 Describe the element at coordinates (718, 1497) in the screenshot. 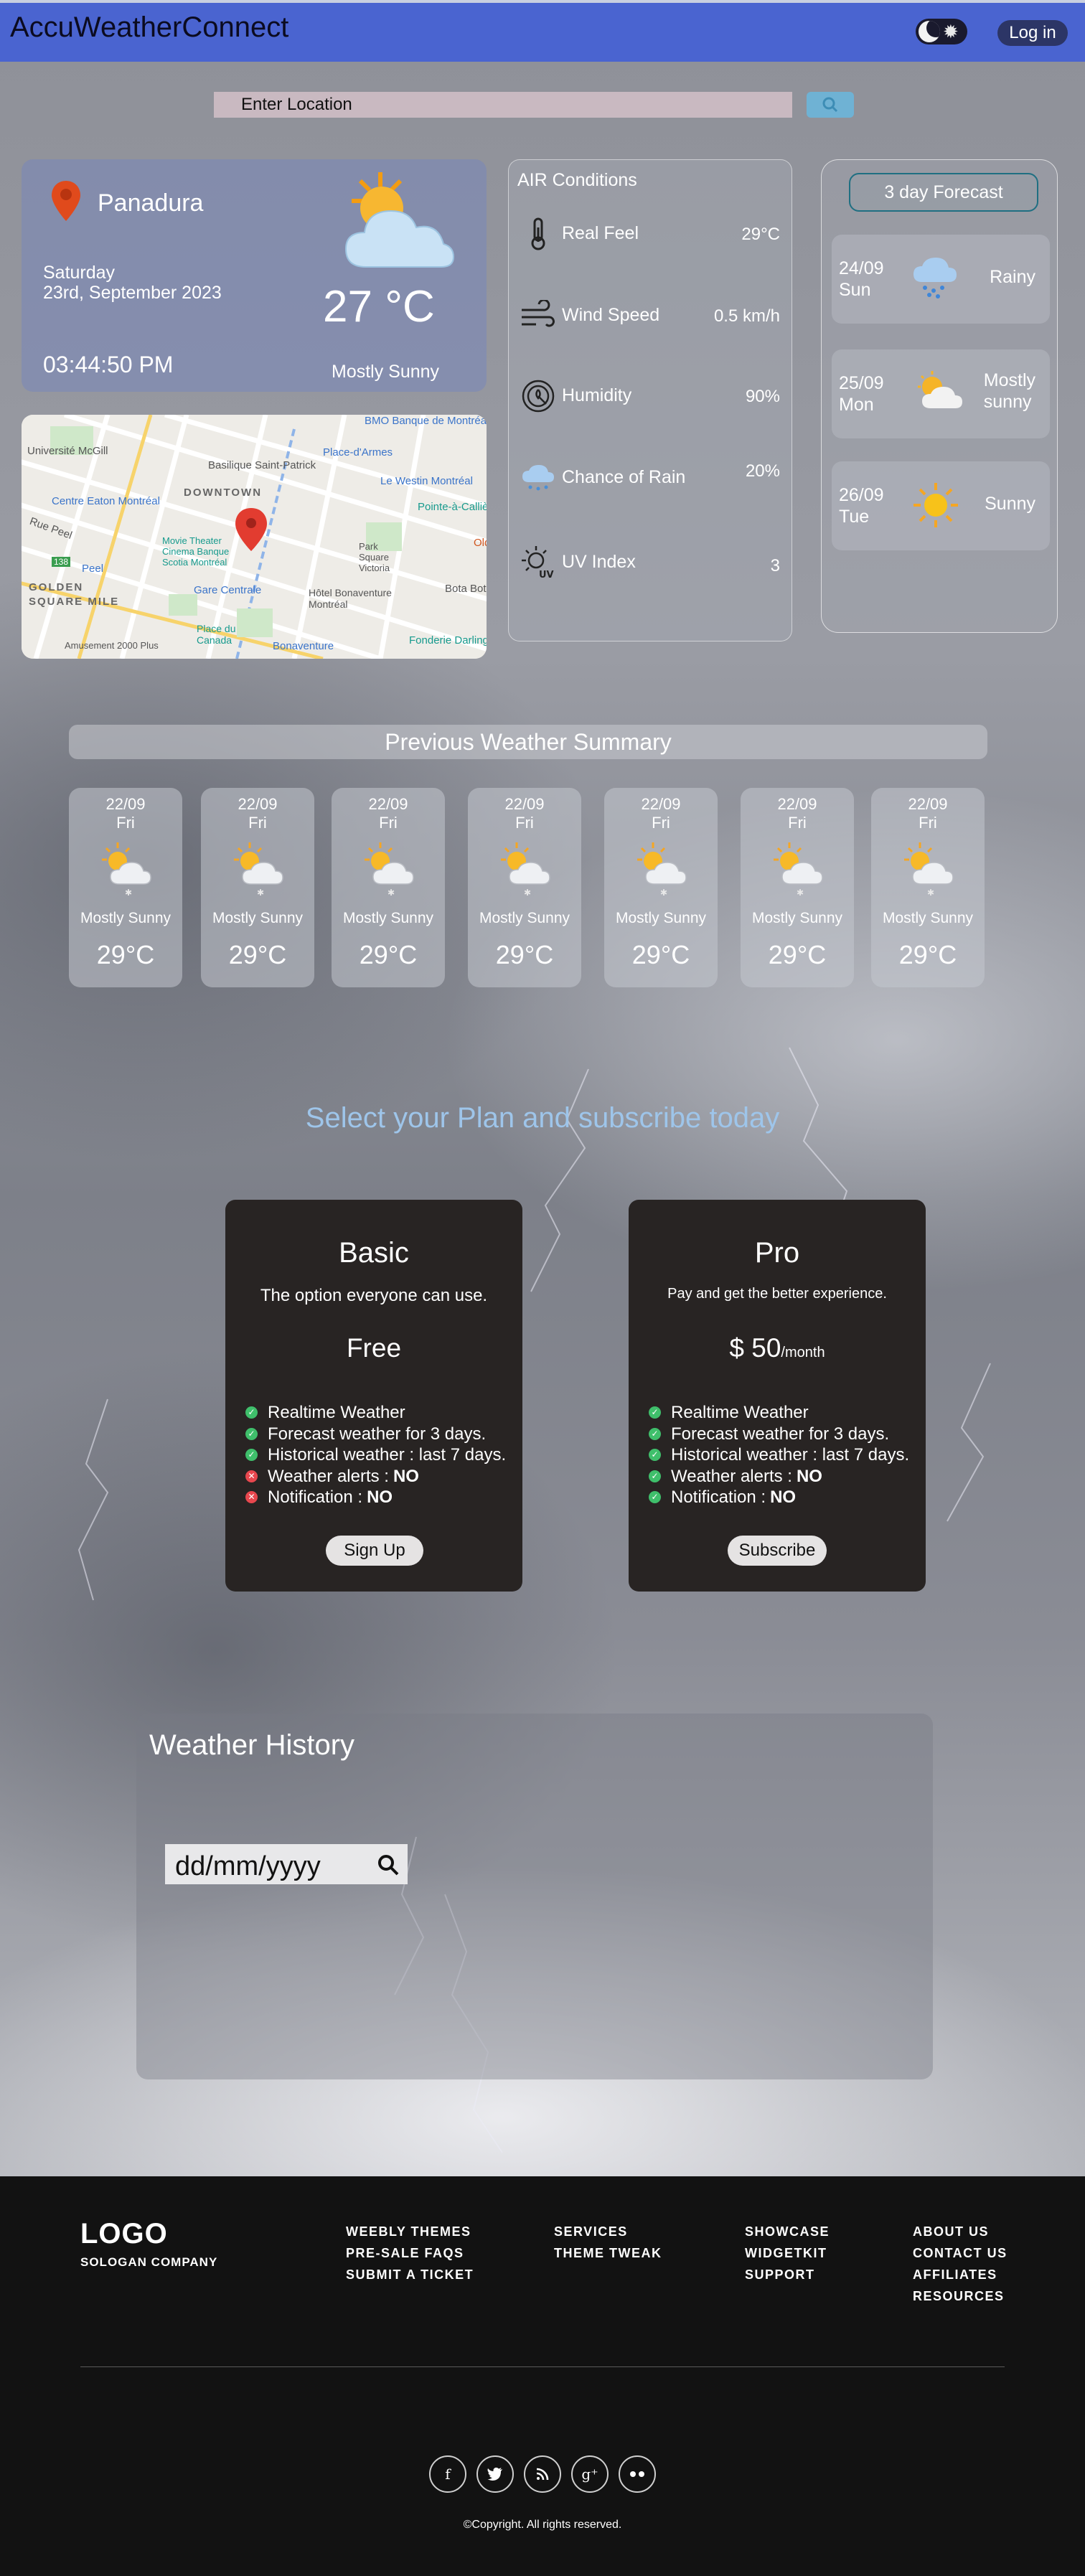

I see `plan-feature-text: Notification :` at that location.